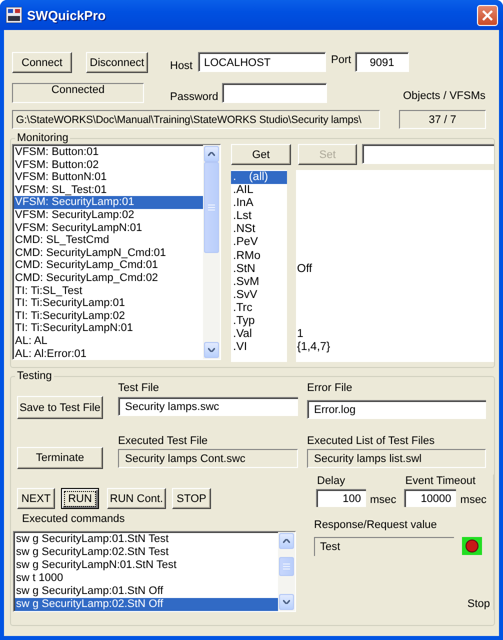 This screenshot has width=503, height=640. Describe the element at coordinates (478, 604) in the screenshot. I see `stop-label: Stop` at that location.